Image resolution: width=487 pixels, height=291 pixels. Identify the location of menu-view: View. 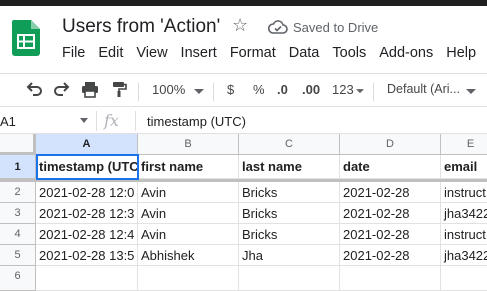
(151, 53).